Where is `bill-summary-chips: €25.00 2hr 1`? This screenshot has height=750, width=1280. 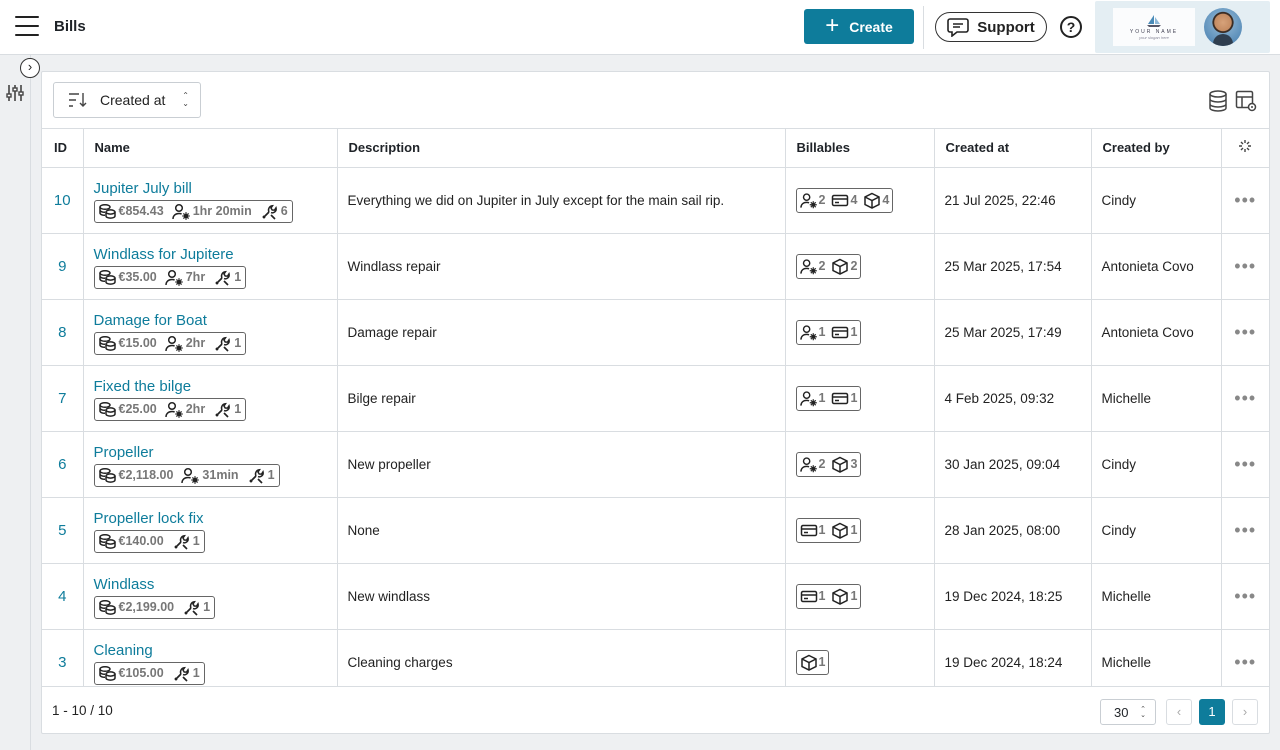
bill-summary-chips: €25.00 2hr 1 is located at coordinates (170, 409).